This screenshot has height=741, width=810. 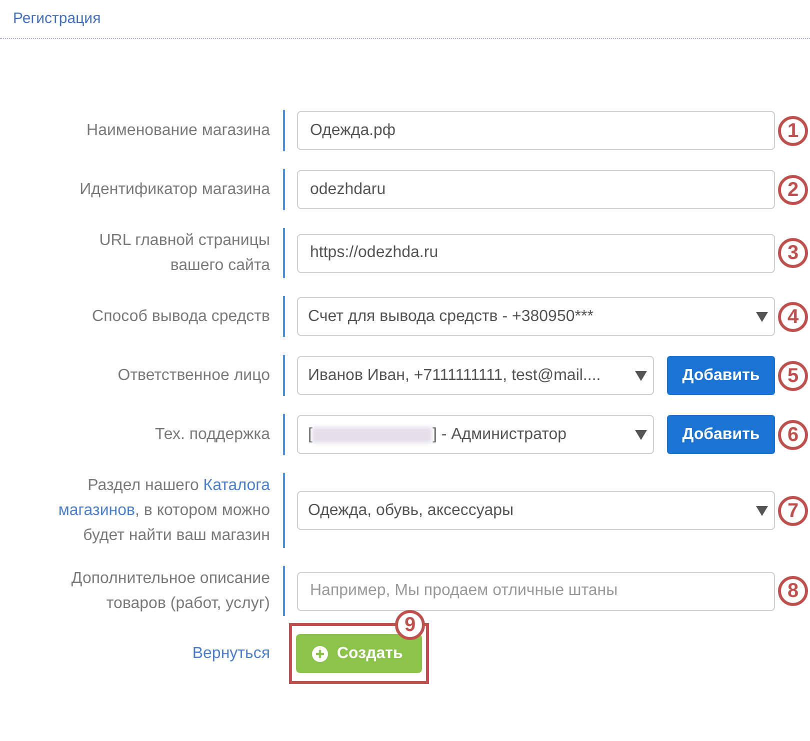 I want to click on text-field: Например, Мы продаем отличные штаны, so click(x=536, y=591).